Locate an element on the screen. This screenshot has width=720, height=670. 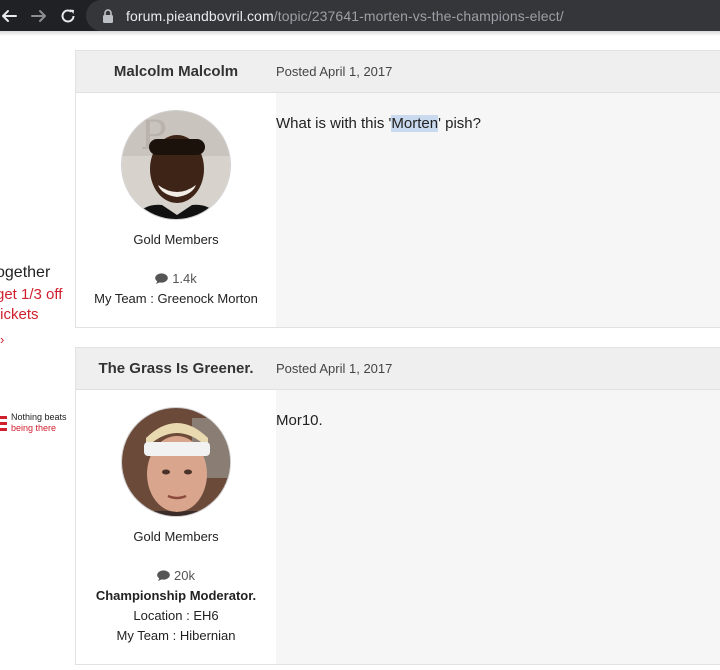
ad-logo-text: Nothing beats is located at coordinates (39, 417).